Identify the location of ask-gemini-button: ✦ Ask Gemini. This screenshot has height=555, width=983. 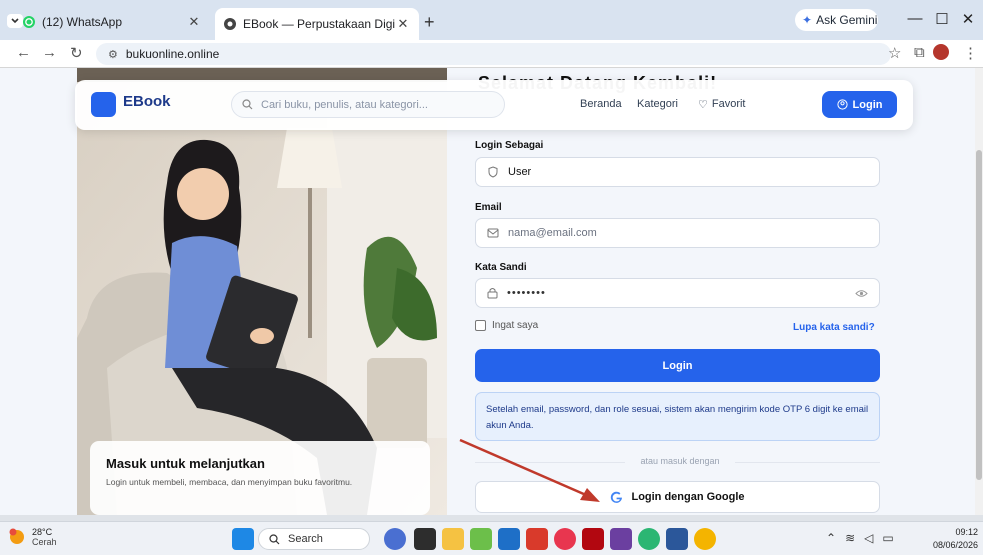
(836, 20).